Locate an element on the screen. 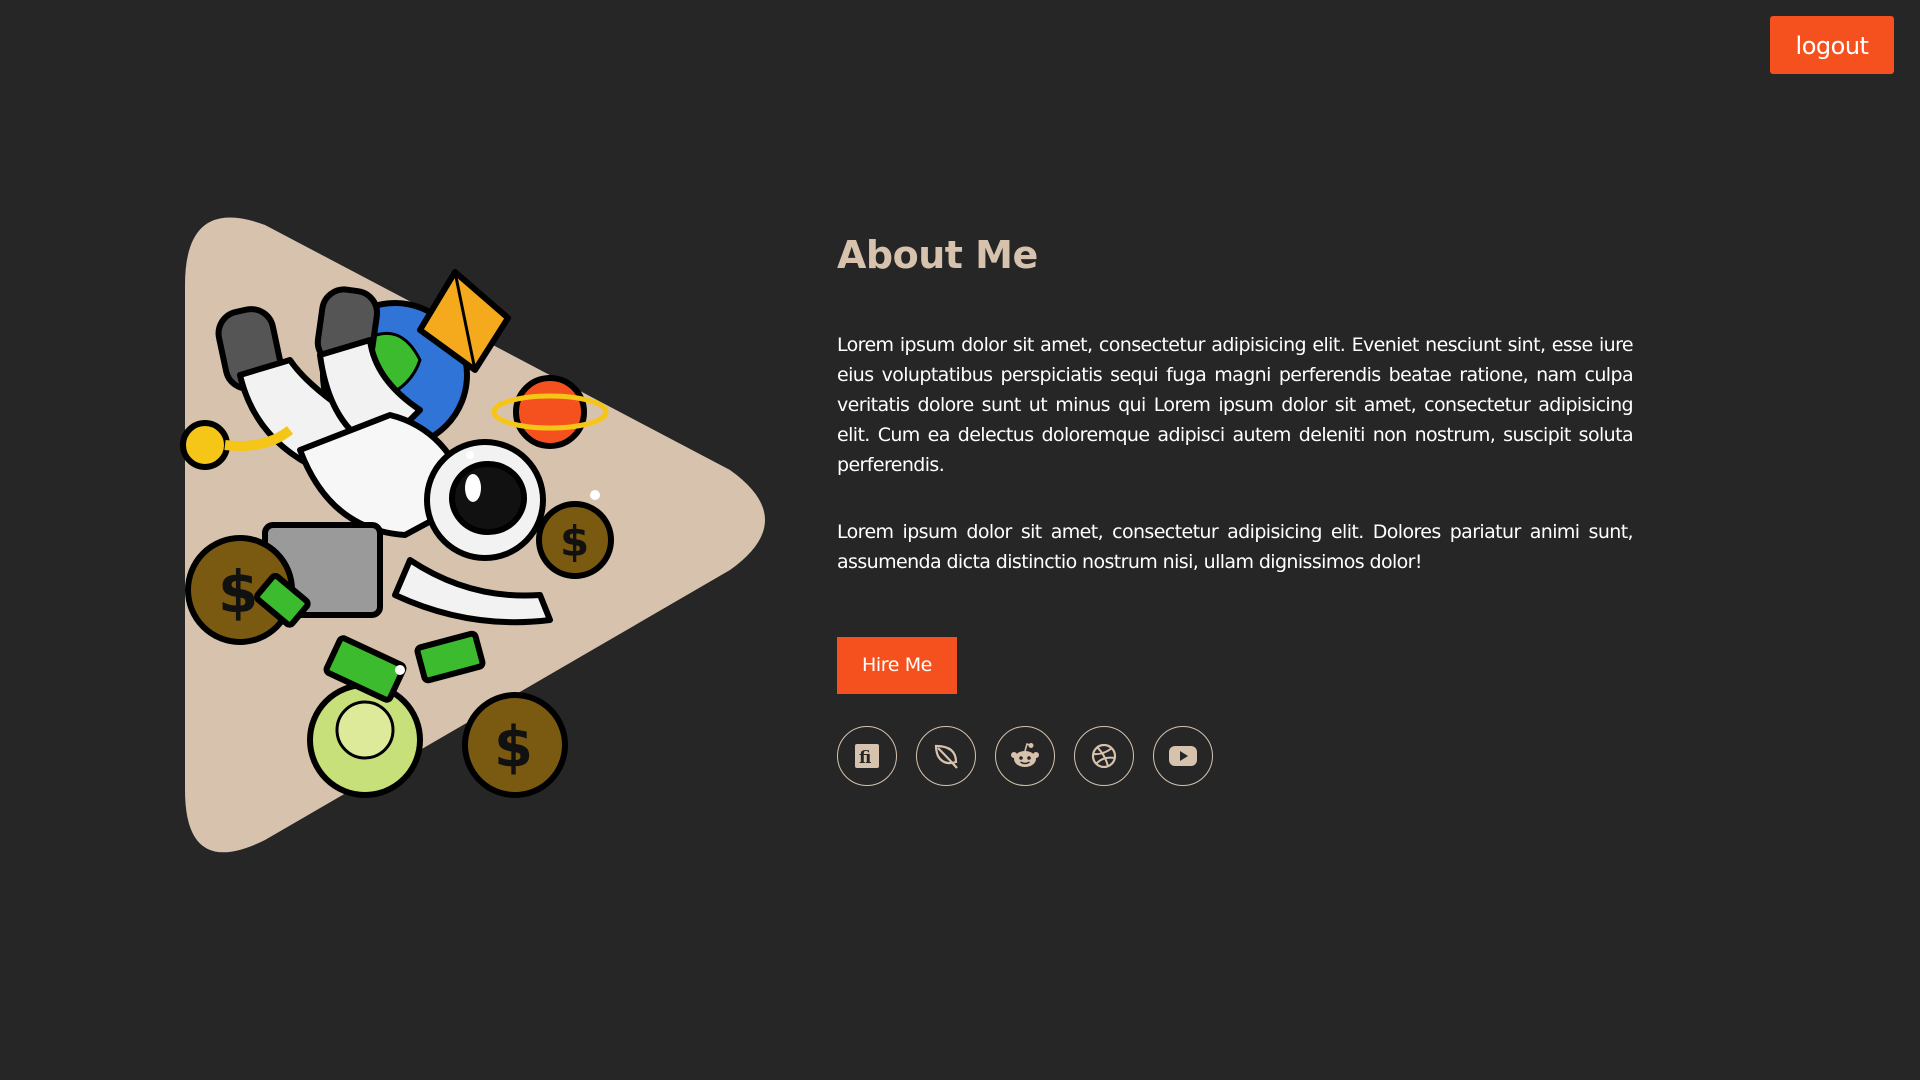 The width and height of the screenshot is (1920, 1080). leaf-link is located at coordinates (946, 756).